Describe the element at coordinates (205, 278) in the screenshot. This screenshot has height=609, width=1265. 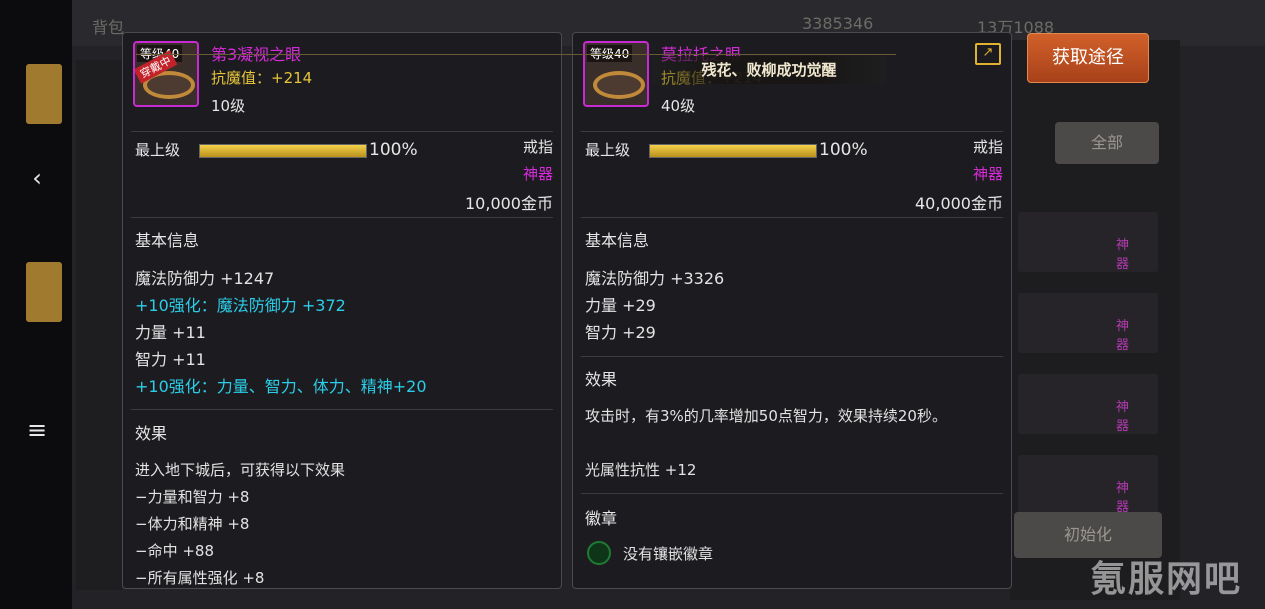
I see `basic-line: 魔法防御力 +1247` at that location.